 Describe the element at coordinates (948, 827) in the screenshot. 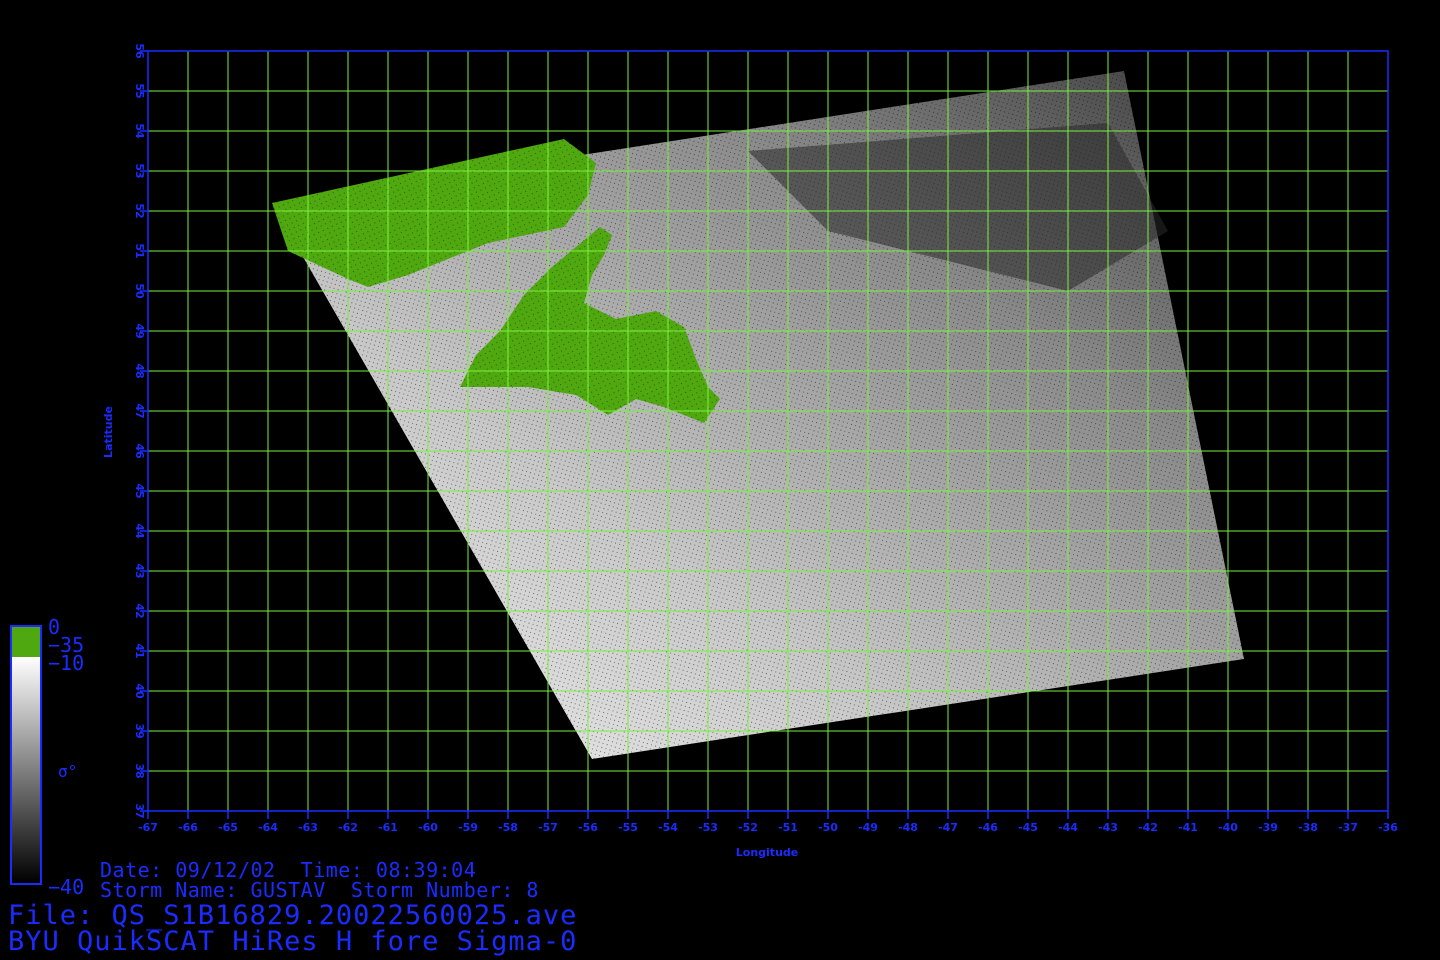

I see `x-tick-label: -47` at that location.